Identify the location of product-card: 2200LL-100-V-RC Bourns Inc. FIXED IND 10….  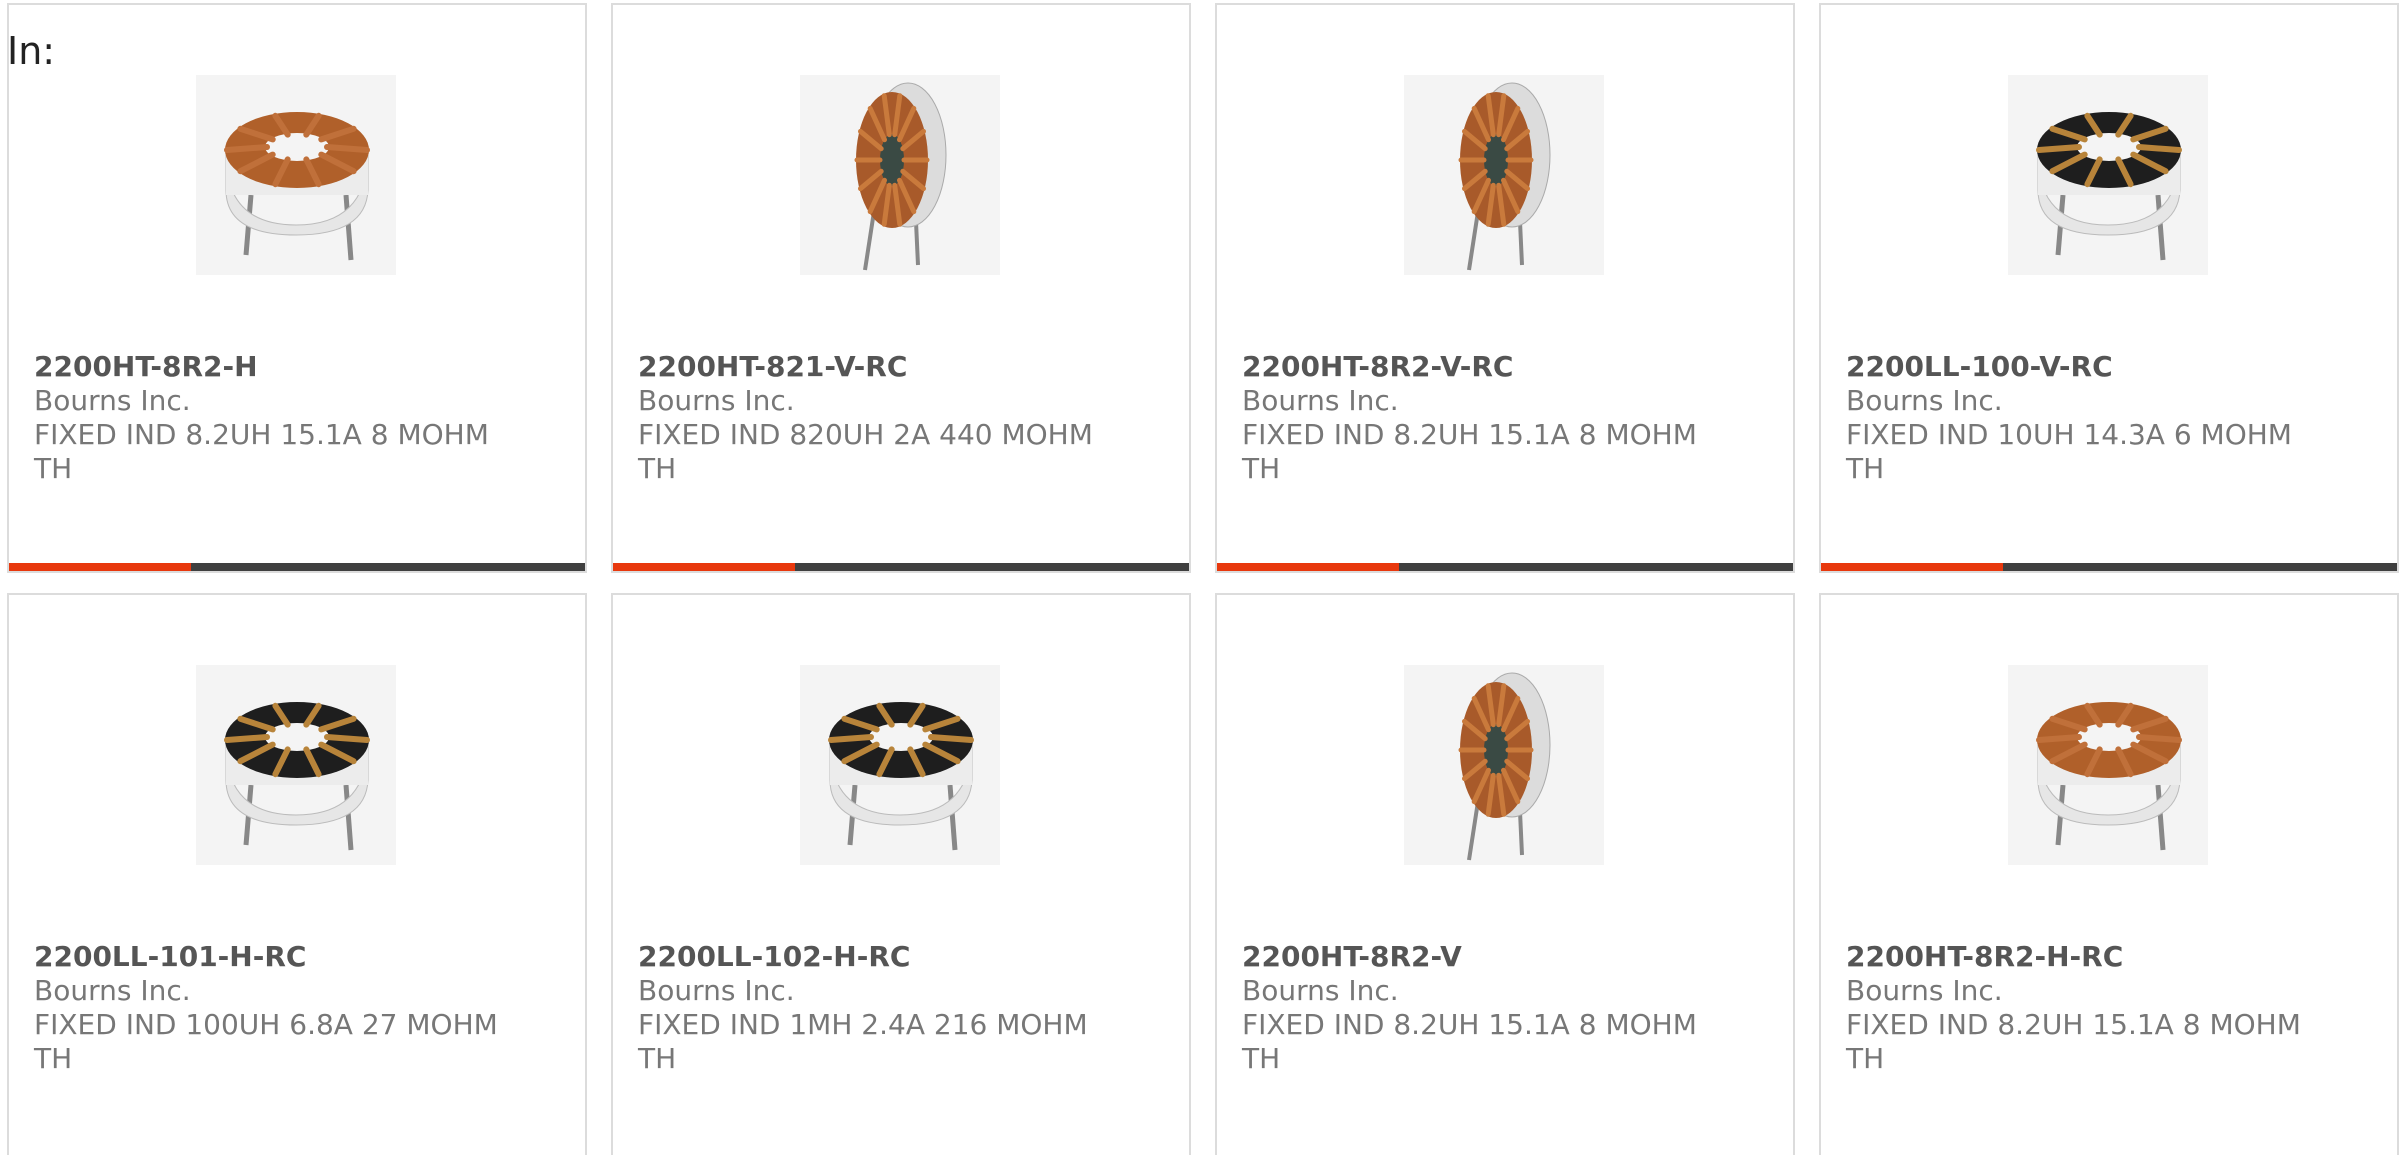
(2109, 288).